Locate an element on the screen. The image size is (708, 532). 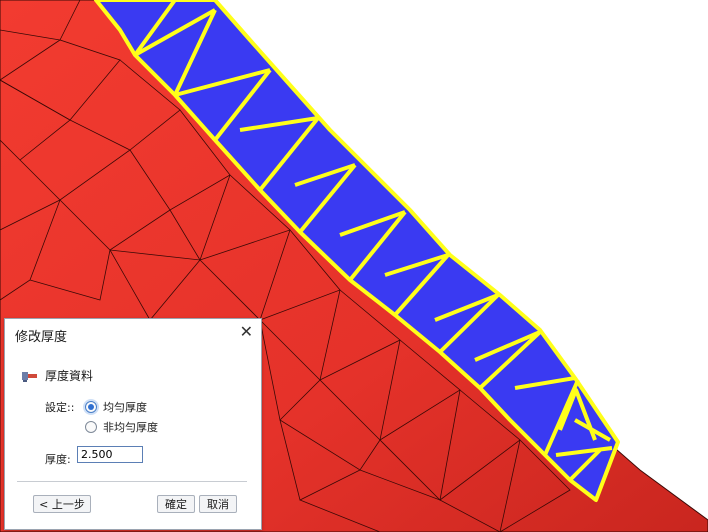
nonuniform-thickness-label: 非均勻厚度 is located at coordinates (130, 427).